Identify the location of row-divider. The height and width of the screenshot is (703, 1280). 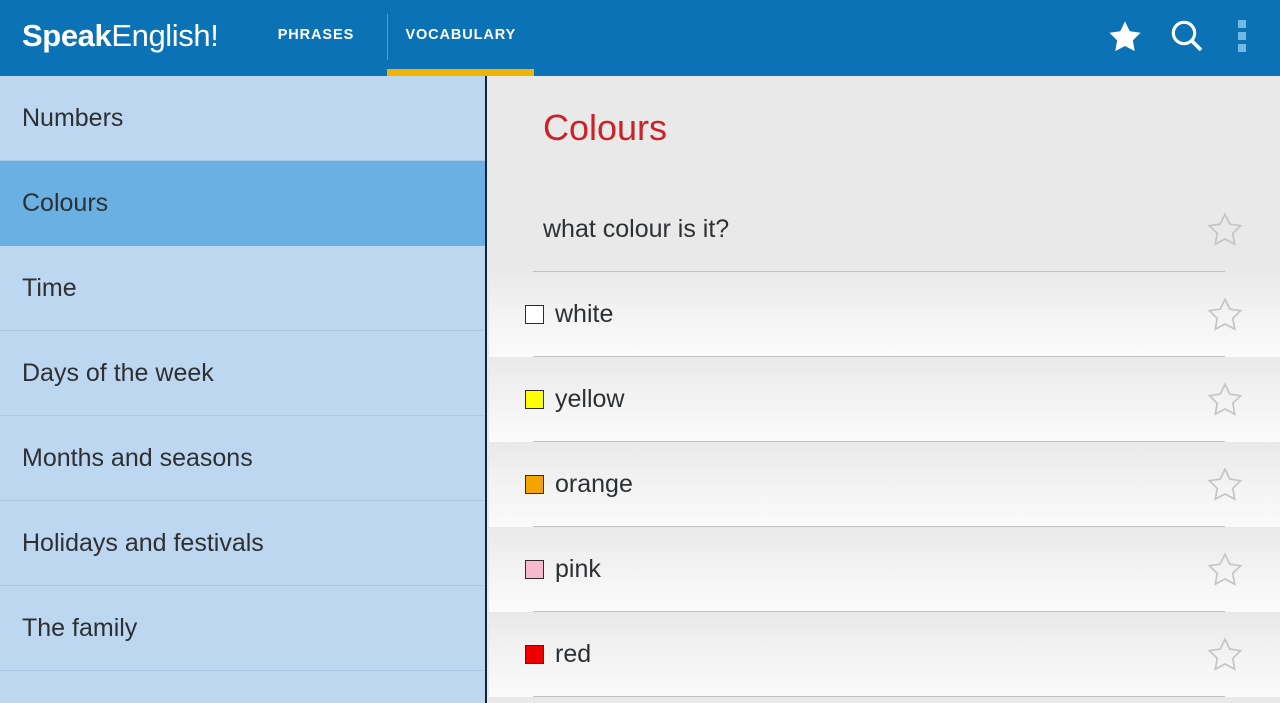
(879, 697).